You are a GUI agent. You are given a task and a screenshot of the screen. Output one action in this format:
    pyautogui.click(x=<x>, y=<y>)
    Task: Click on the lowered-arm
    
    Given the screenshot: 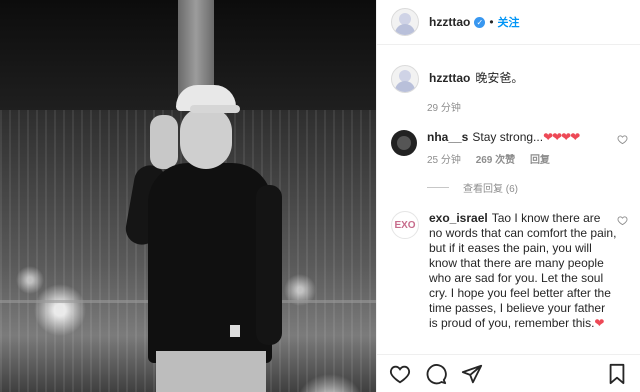 What is the action you would take?
    pyautogui.click(x=269, y=265)
    